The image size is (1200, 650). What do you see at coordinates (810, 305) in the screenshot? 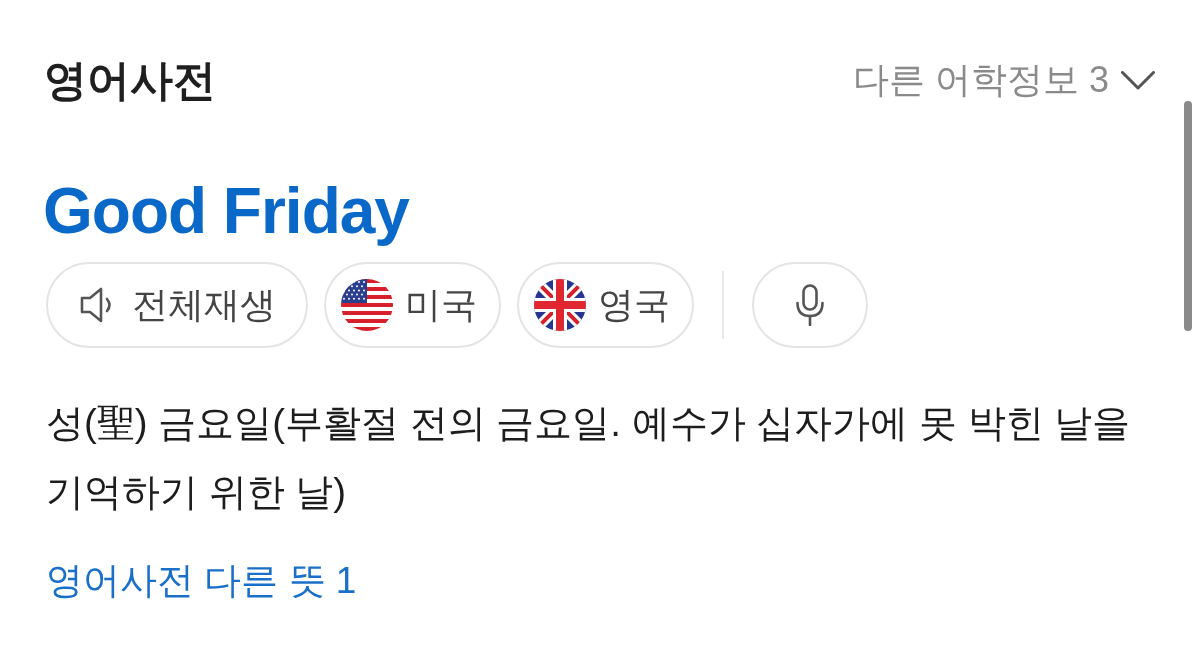
I see `microphone-icon` at bounding box center [810, 305].